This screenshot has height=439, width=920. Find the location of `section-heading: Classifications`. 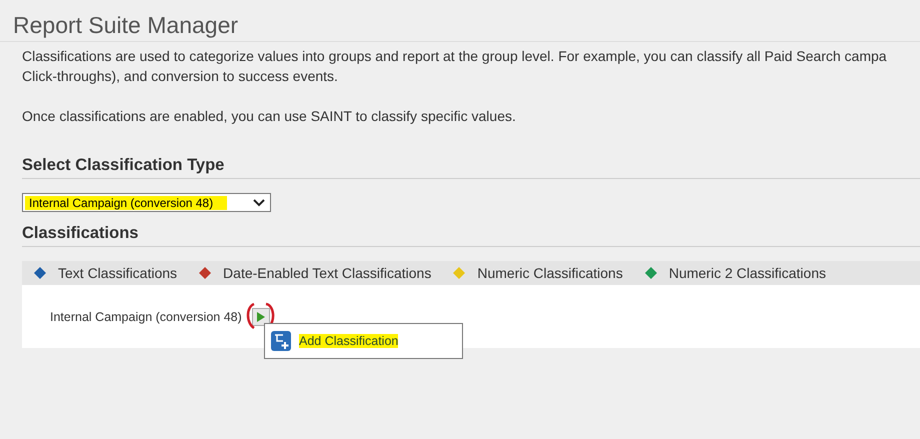

section-heading: Classifications is located at coordinates (471, 235).